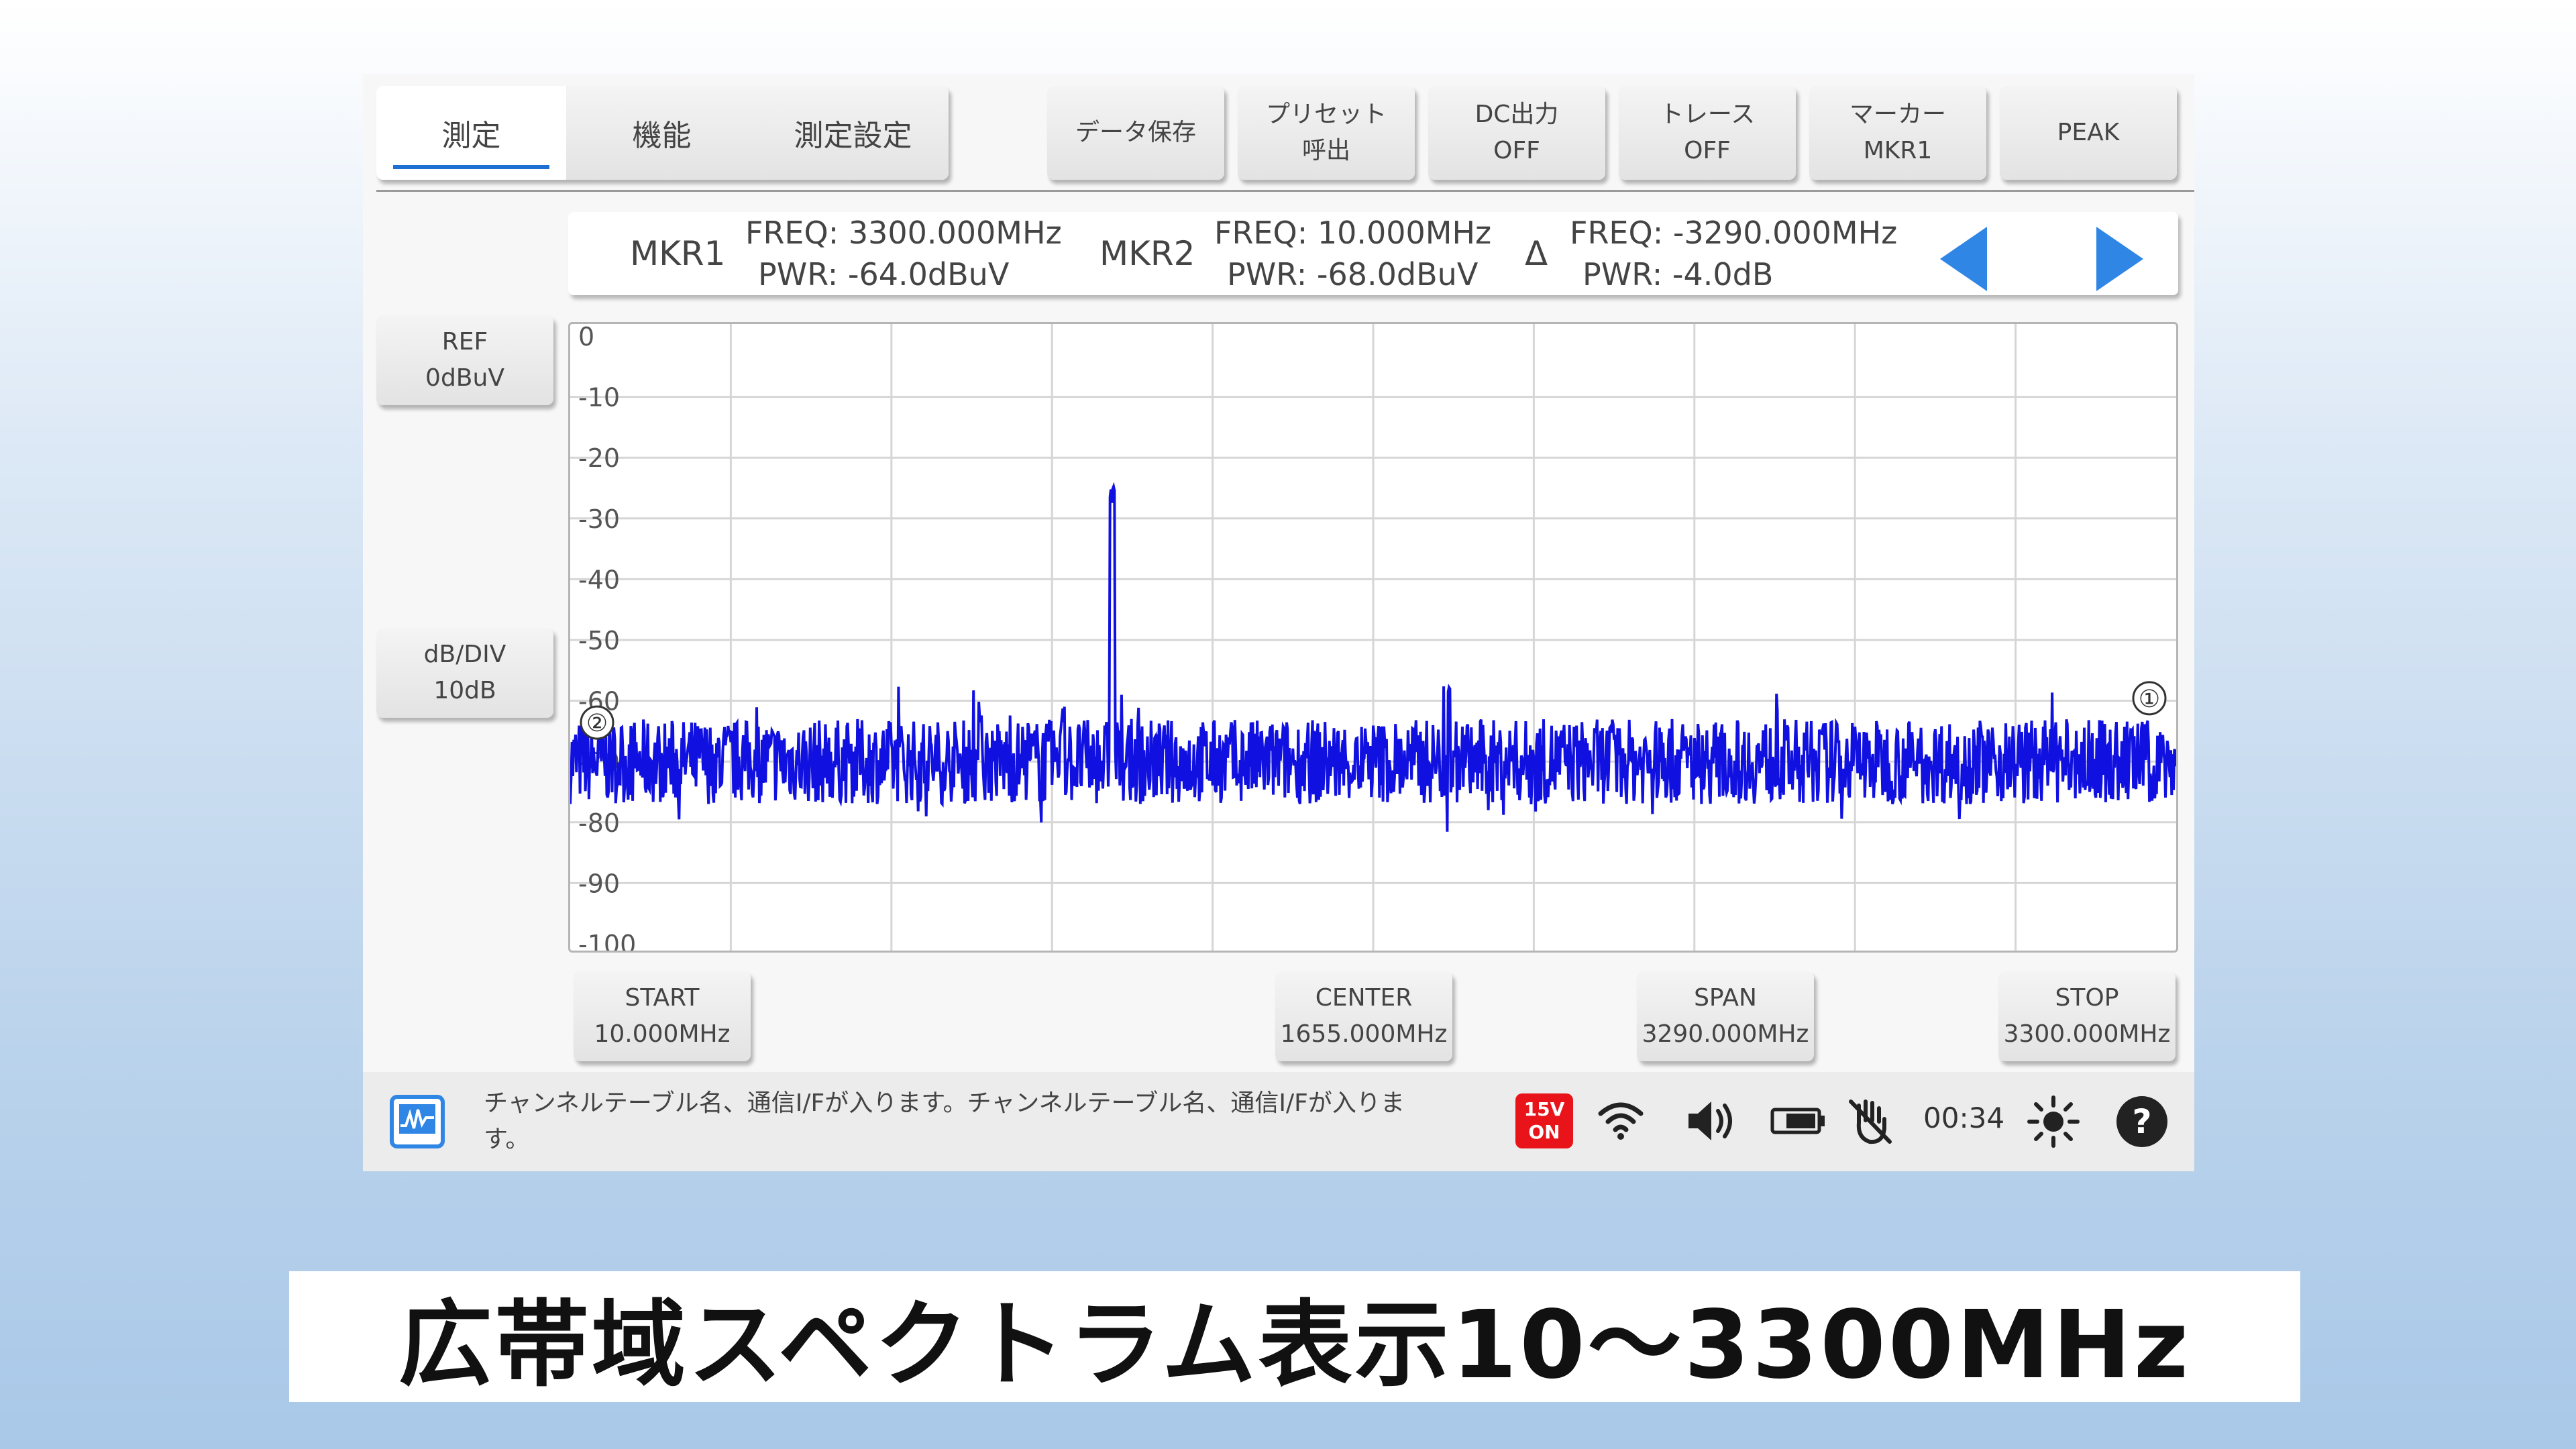  I want to click on speaker-volume-icon, so click(1711, 1120).